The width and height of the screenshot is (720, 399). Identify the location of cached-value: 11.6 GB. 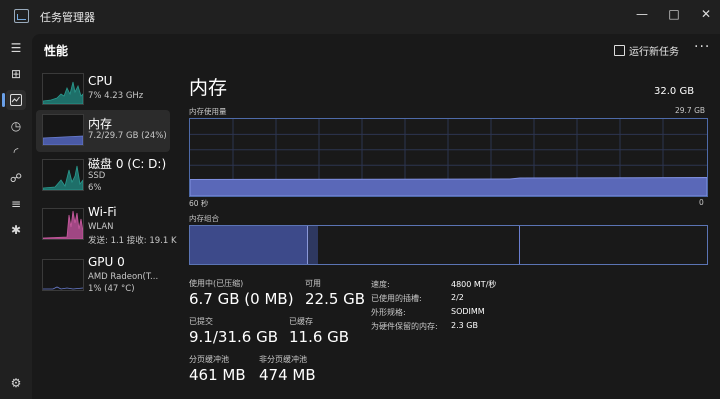
(319, 337).